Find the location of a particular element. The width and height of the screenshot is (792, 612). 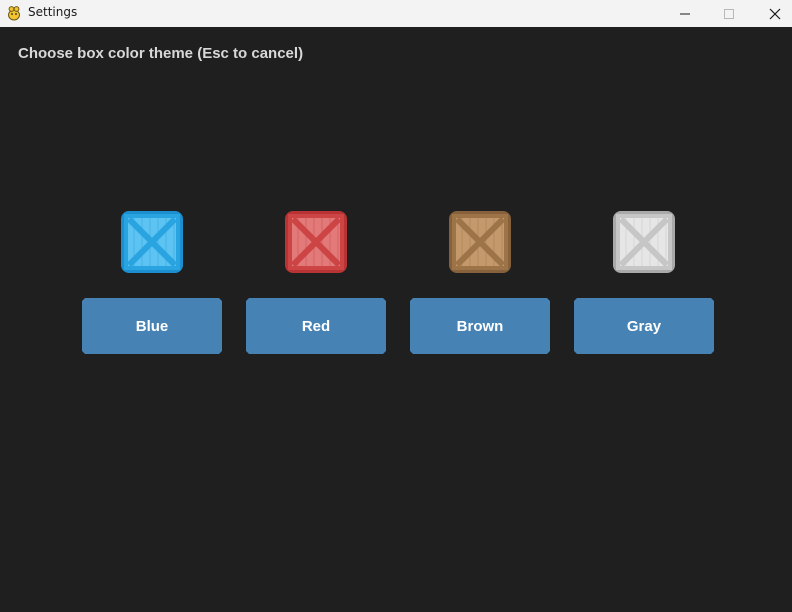

window-title: Settings is located at coordinates (53, 12).